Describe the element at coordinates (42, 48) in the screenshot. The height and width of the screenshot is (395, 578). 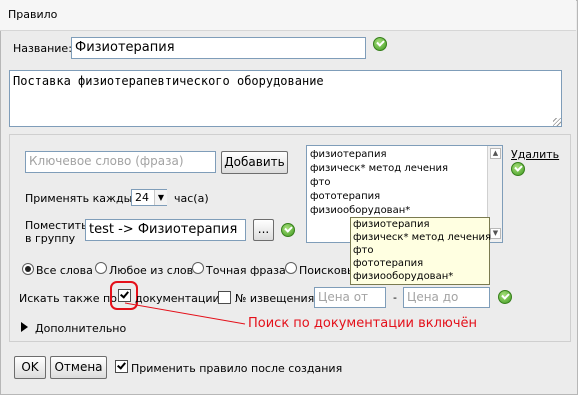
I see `name-label: Название:` at that location.